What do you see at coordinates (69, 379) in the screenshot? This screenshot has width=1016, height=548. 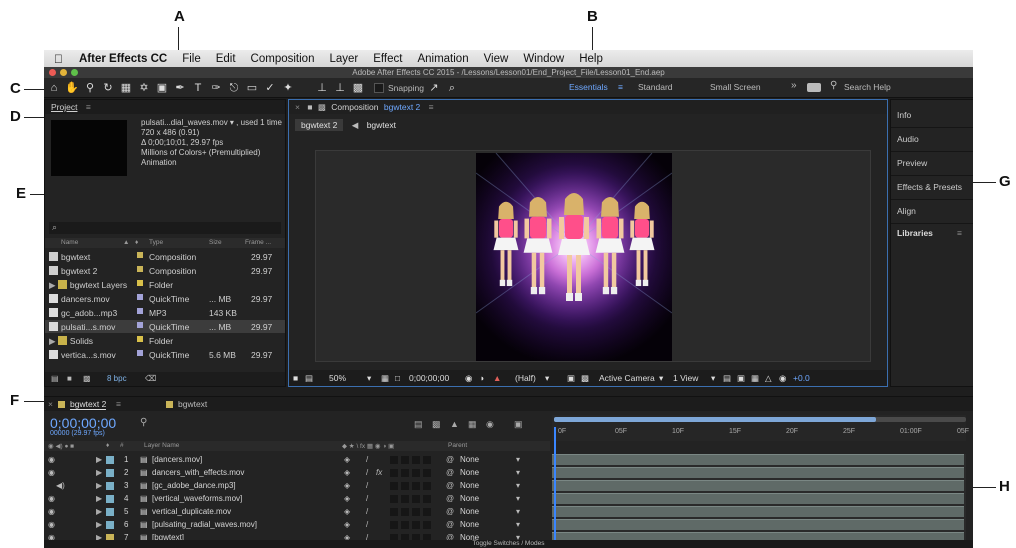 I see `new-folder-icon: ■` at bounding box center [69, 379].